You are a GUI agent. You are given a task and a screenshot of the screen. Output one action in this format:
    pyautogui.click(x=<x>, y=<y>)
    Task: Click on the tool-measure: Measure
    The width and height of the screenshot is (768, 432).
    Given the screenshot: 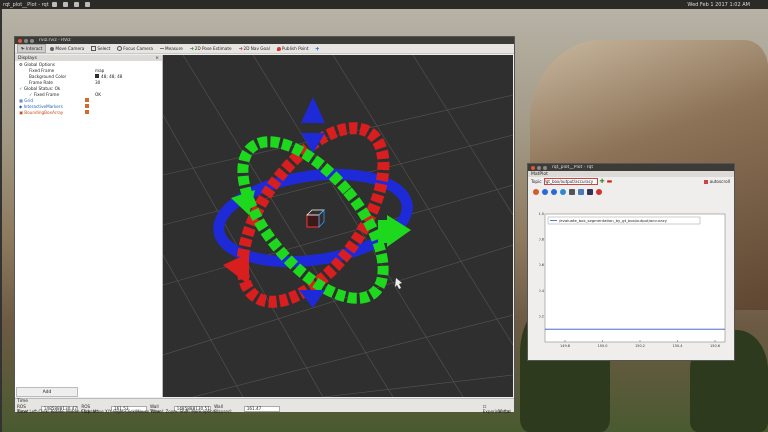 What is the action you would take?
    pyautogui.click(x=171, y=48)
    